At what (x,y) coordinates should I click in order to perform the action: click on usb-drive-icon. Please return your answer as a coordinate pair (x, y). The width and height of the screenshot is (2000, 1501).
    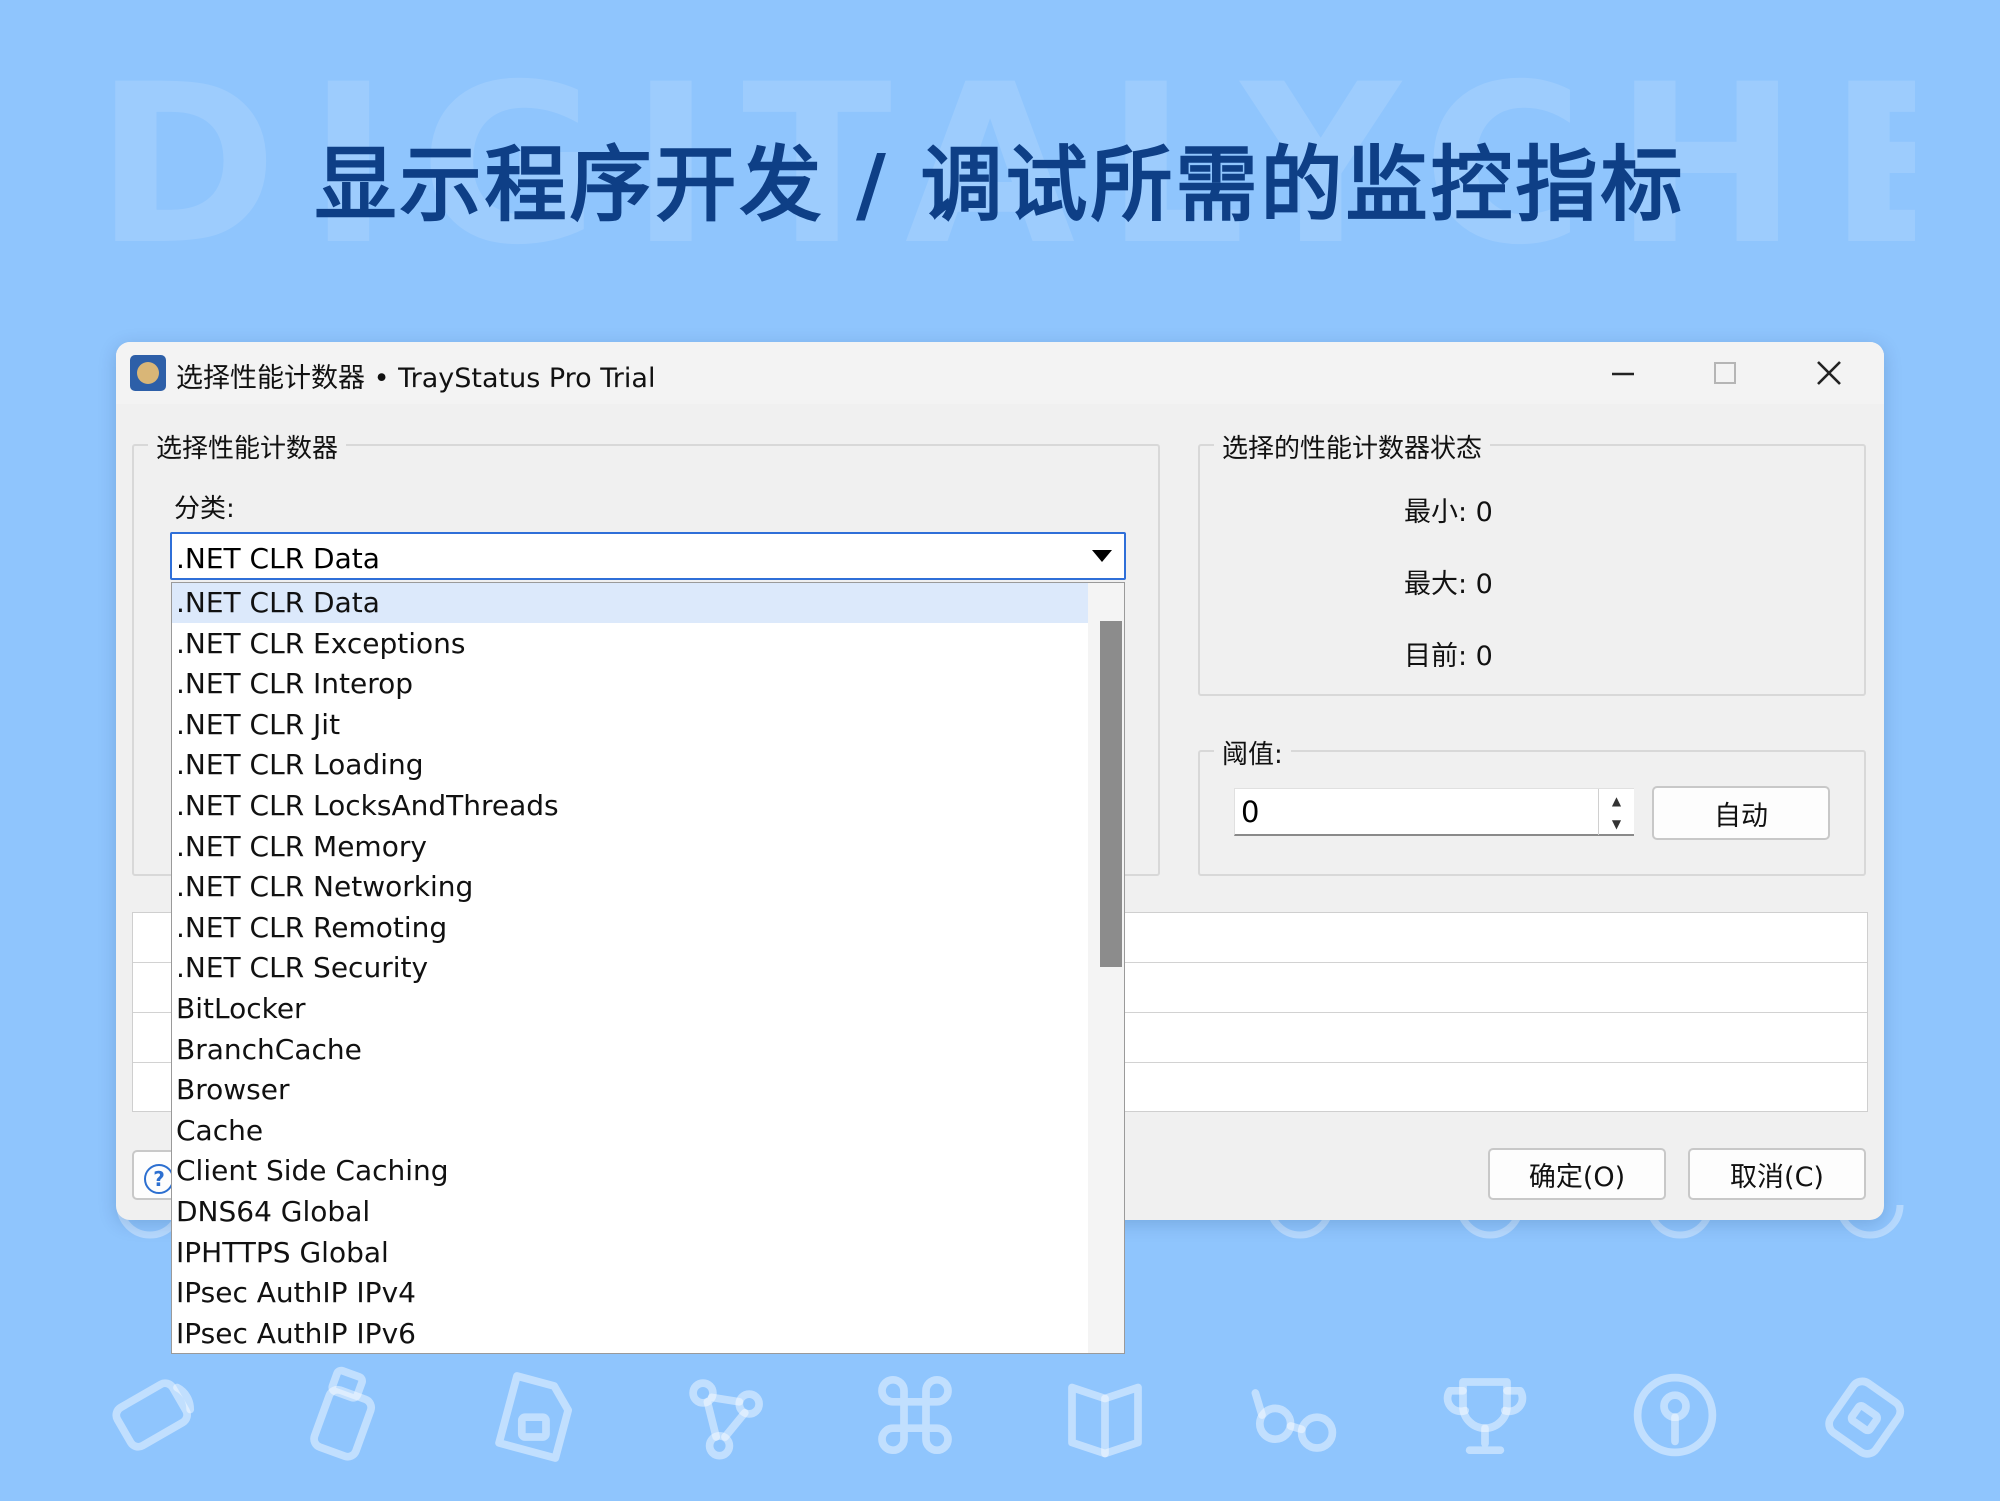
    Looking at the image, I should click on (343, 1413).